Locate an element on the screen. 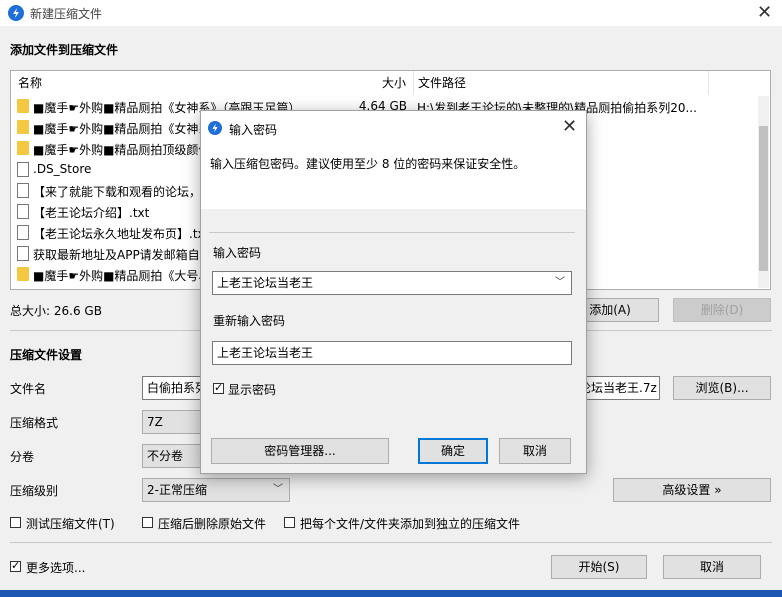  taskbar is located at coordinates (391, 593).